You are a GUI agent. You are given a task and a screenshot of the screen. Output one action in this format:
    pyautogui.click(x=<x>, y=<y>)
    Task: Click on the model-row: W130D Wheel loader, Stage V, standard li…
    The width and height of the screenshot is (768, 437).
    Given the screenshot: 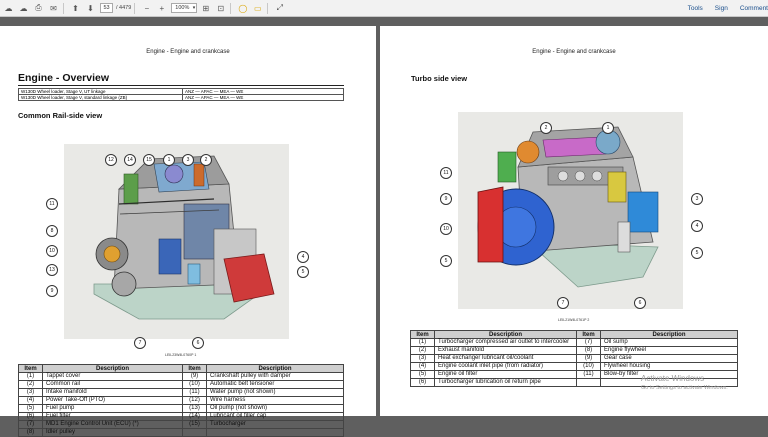 What is the action you would take?
    pyautogui.click(x=181, y=97)
    